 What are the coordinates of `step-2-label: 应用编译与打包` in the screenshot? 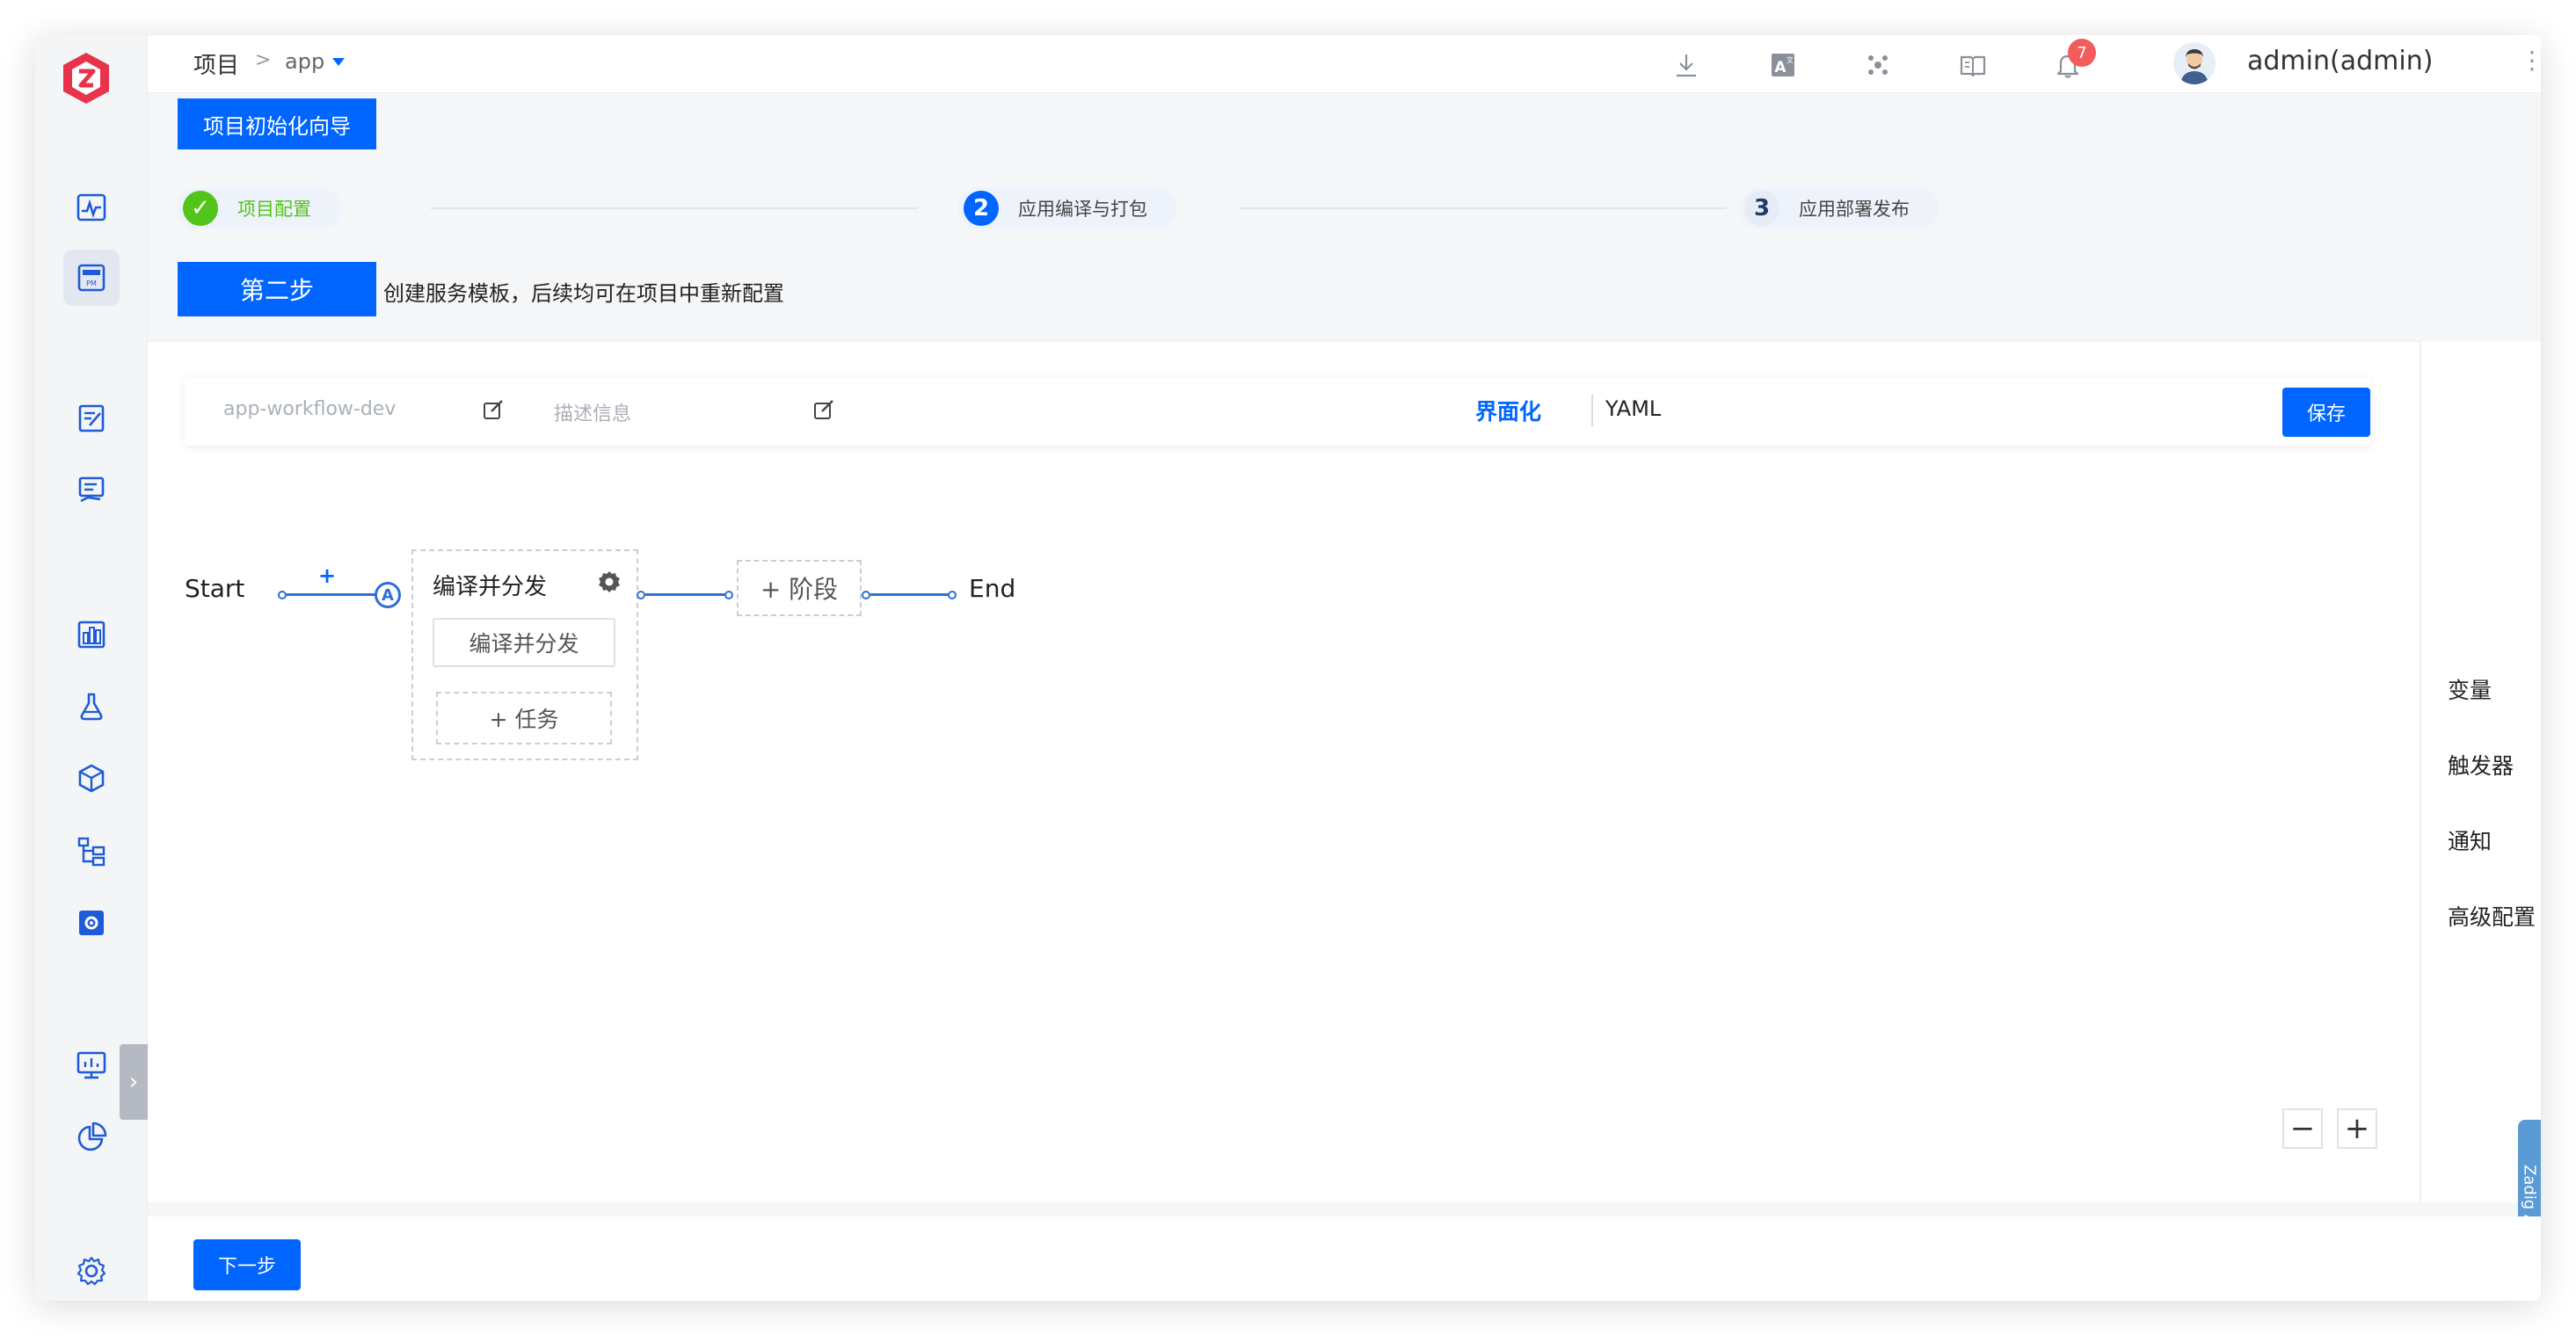 It's located at (1082, 209).